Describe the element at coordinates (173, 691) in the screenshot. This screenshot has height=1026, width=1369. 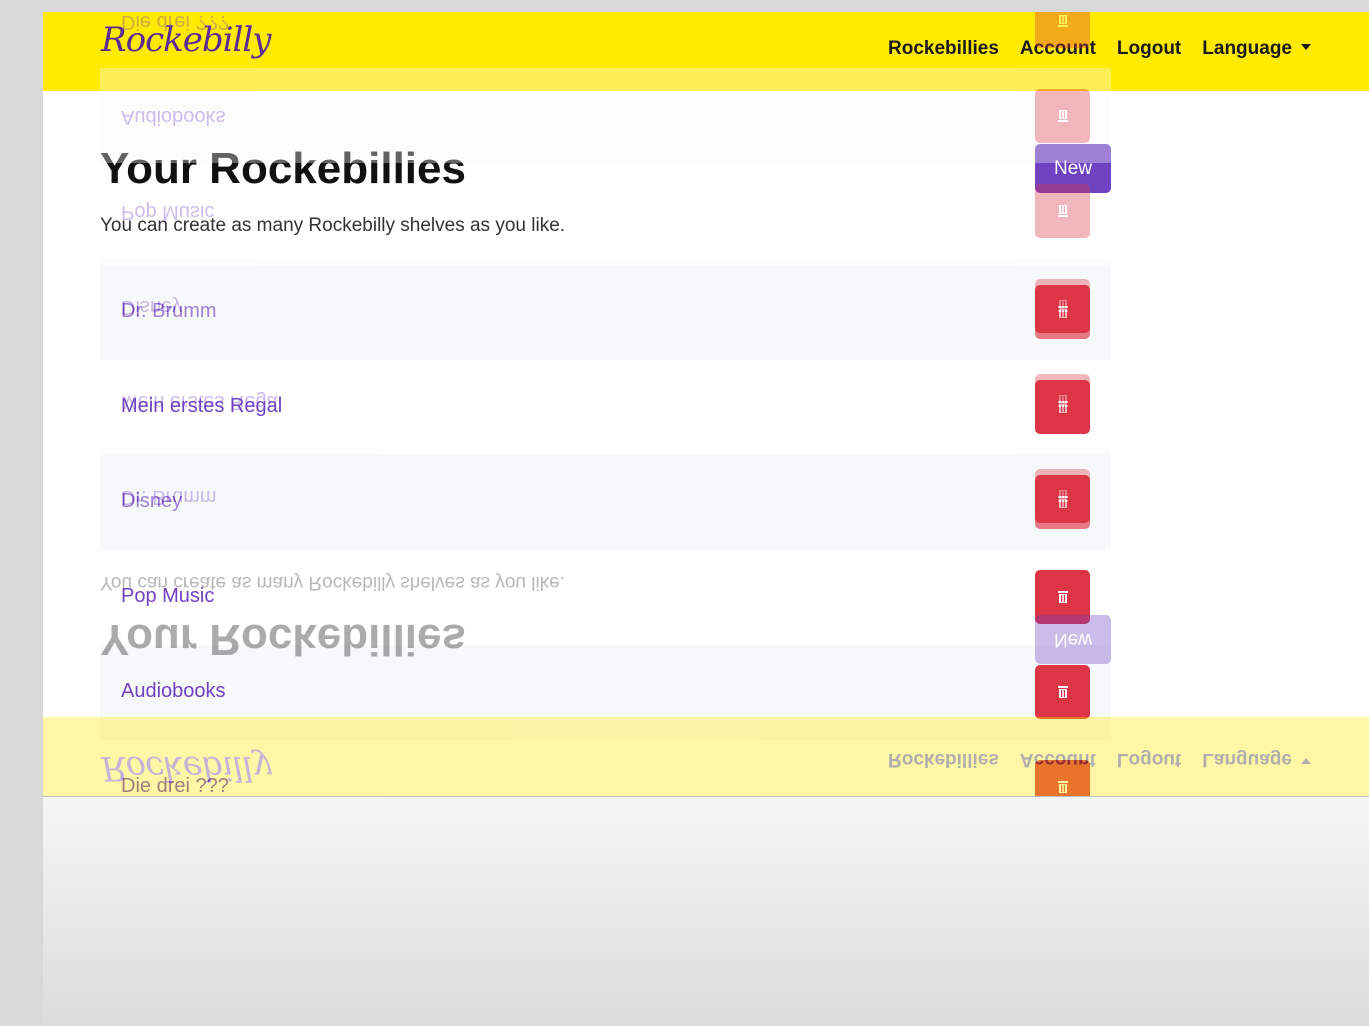
I see `shelf-link: Audiobooks` at that location.